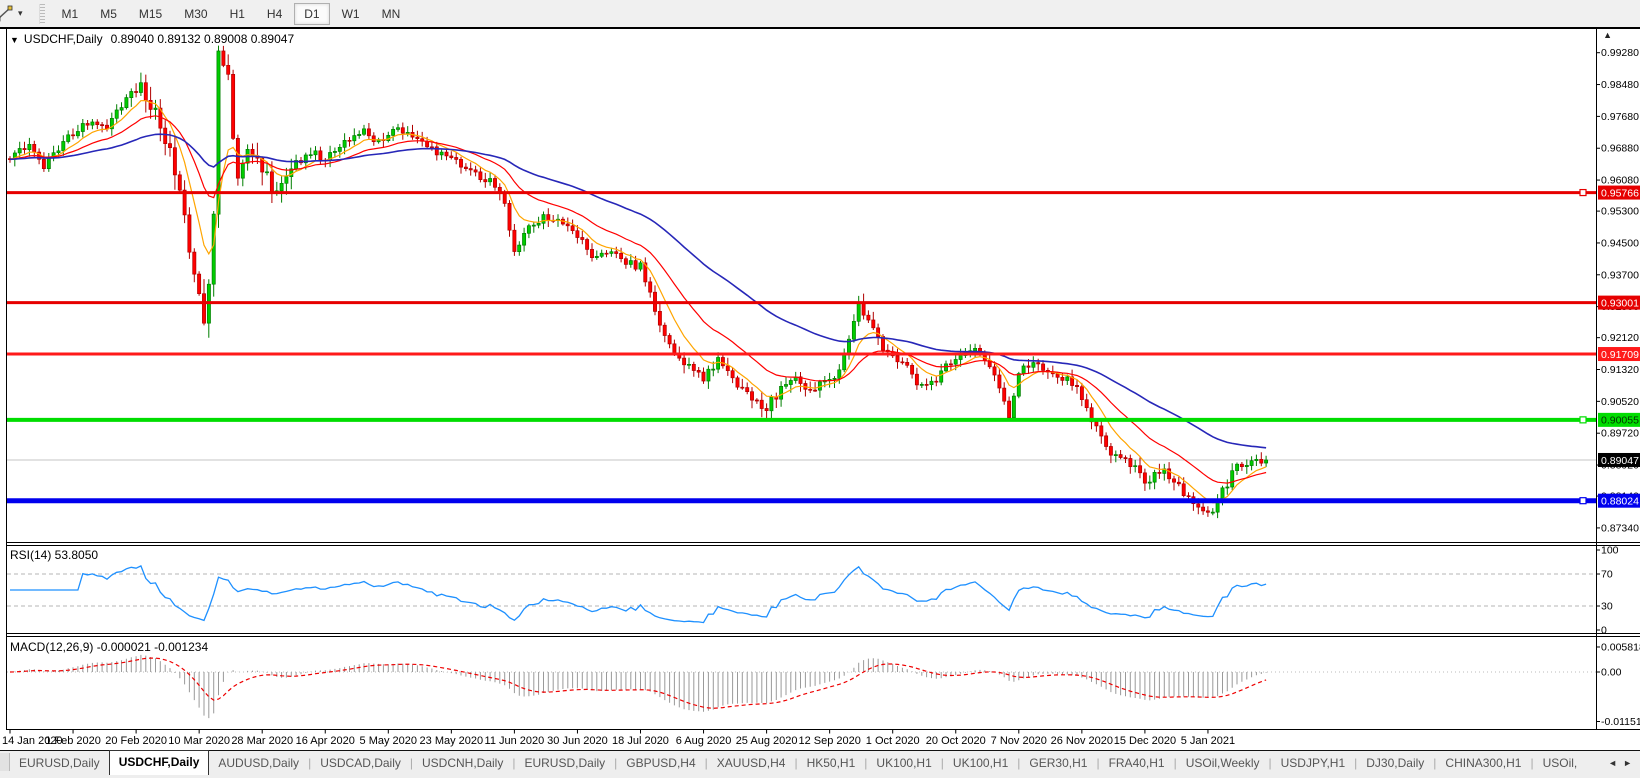  What do you see at coordinates (1611, 673) in the screenshot?
I see `macd-tick-label: 0.00` at bounding box center [1611, 673].